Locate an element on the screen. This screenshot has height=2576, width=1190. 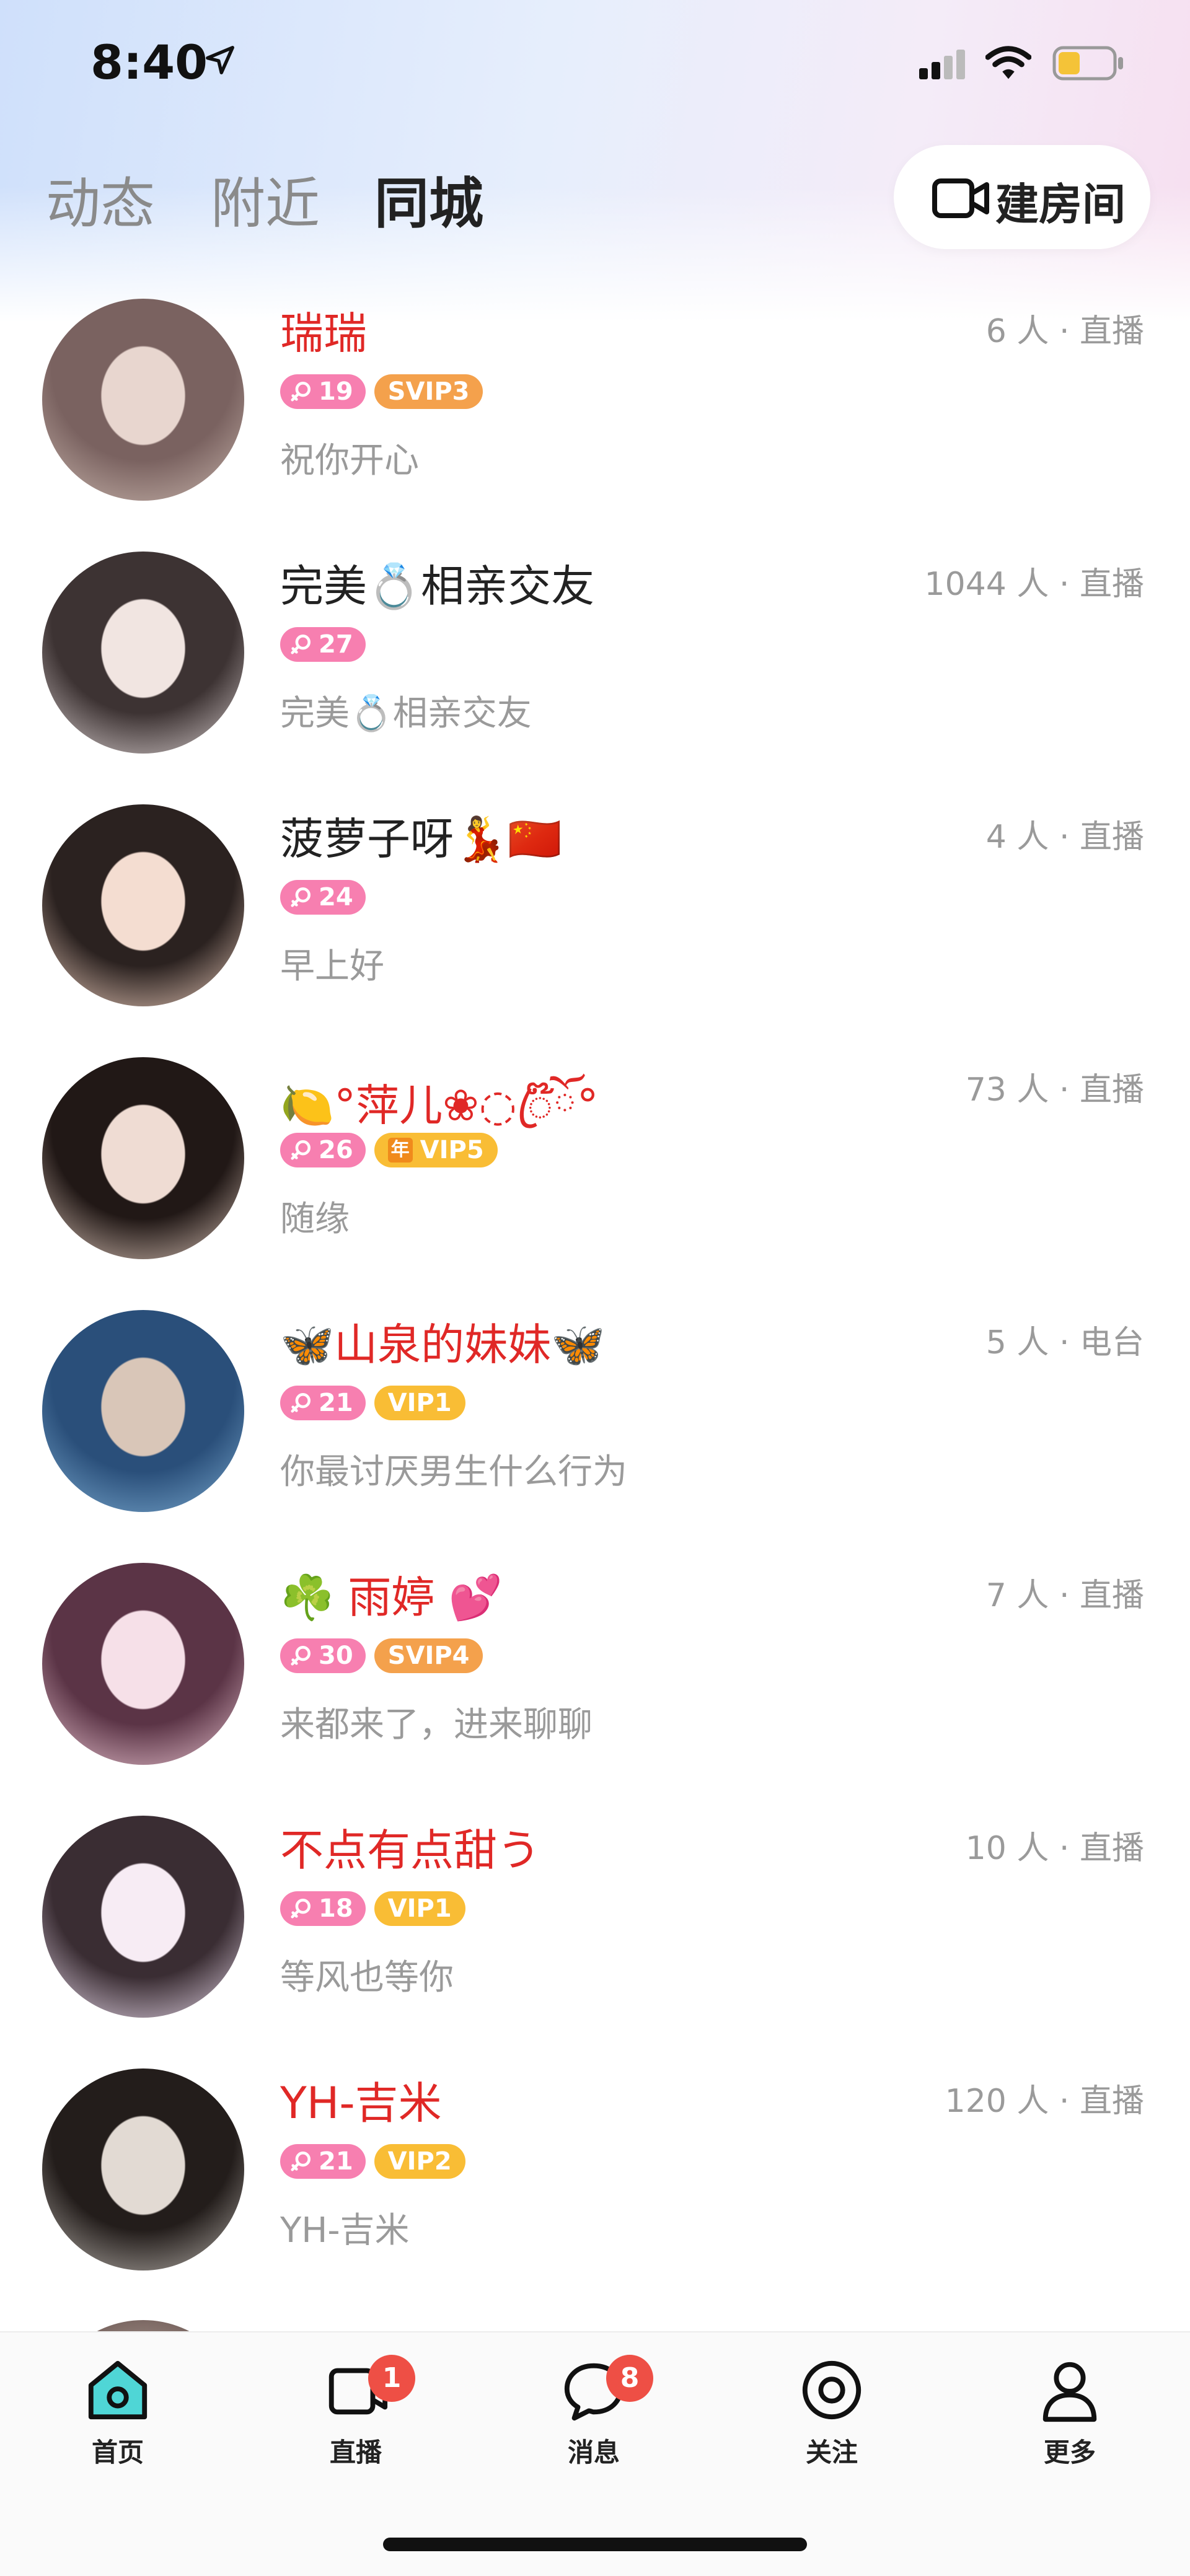
vip-level: VIP2 is located at coordinates (419, 2161).